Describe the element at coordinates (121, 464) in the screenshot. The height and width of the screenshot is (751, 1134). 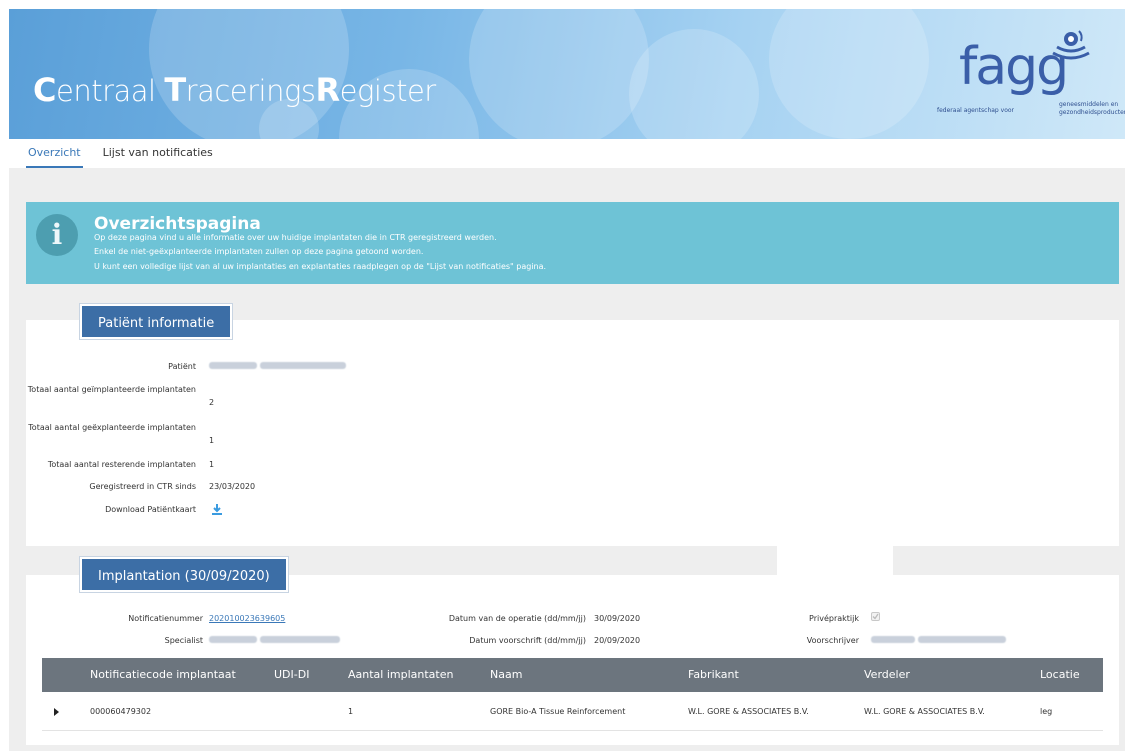
I see `remaining-count-label: Totaal aantal resterende implantaten` at that location.